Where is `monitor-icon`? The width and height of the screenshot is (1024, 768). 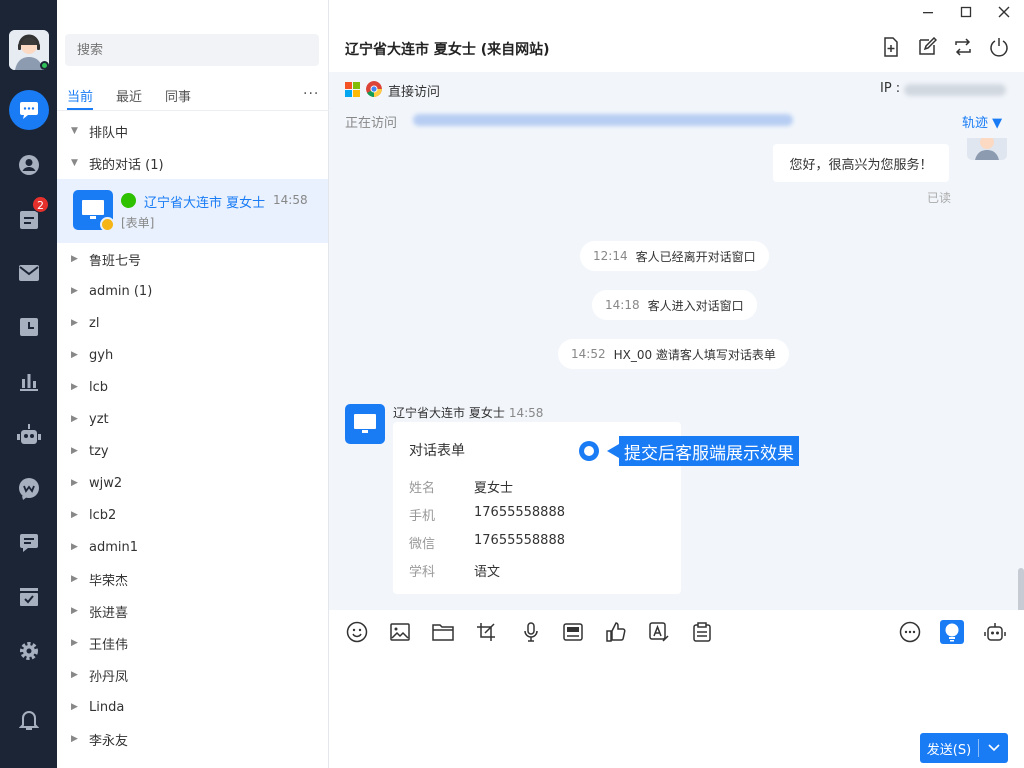
monitor-icon is located at coordinates (365, 423).